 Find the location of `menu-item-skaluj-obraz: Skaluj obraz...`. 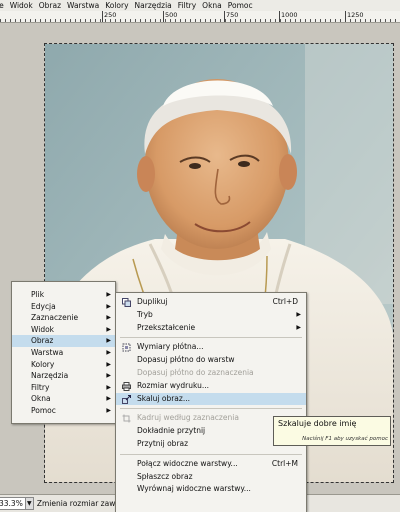

menu-item-skaluj-obraz: Skaluj obraz... is located at coordinates (211, 399).